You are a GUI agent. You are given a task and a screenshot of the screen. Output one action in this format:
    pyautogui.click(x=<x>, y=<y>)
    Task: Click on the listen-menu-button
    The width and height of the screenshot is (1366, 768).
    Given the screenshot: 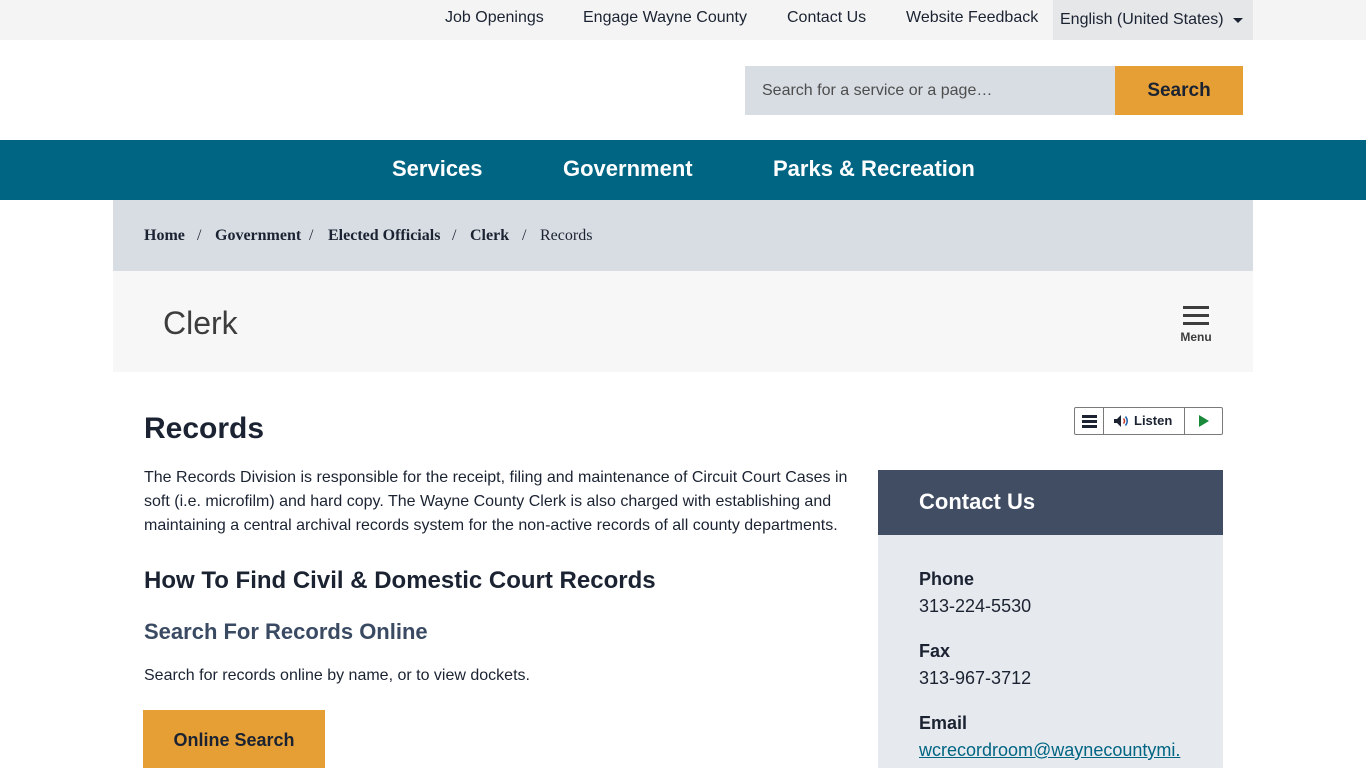 What is the action you would take?
    pyautogui.click(x=1089, y=421)
    